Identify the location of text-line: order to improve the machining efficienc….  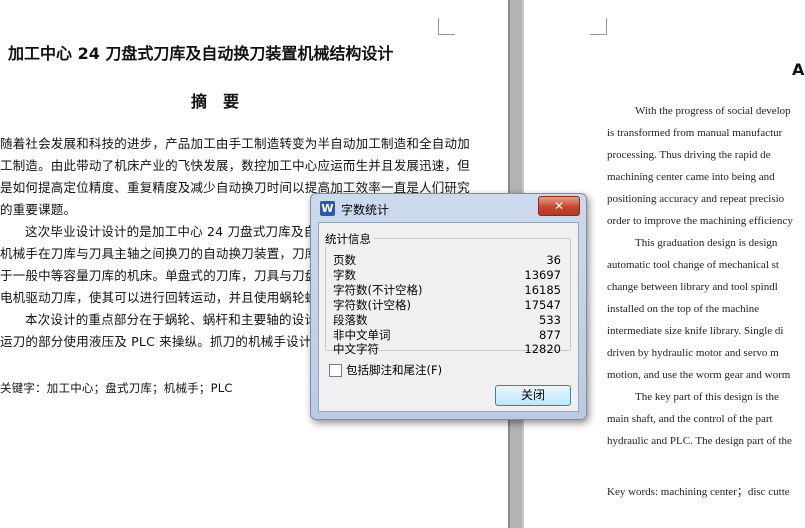
(700, 221).